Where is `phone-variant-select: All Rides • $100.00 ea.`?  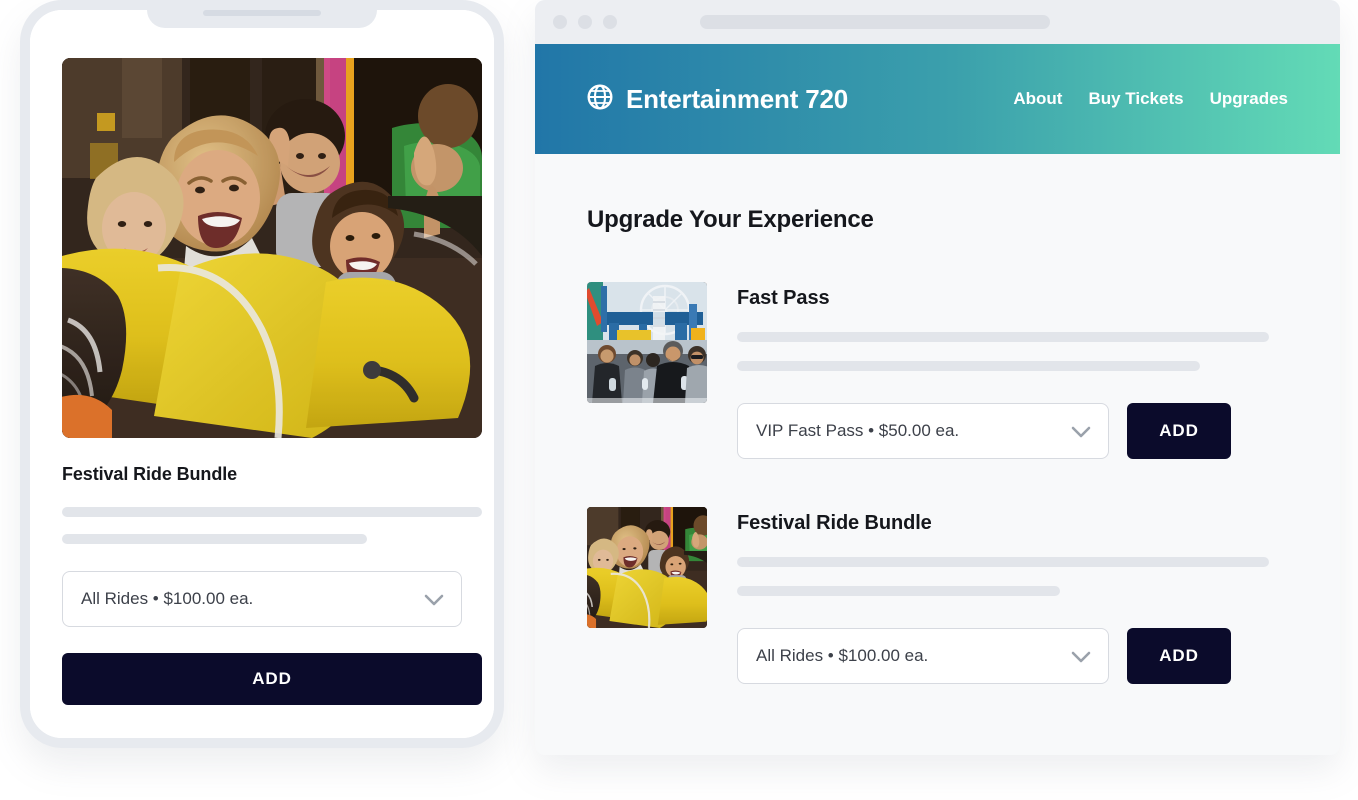
phone-variant-select: All Rides • $100.00 ea. is located at coordinates (262, 599).